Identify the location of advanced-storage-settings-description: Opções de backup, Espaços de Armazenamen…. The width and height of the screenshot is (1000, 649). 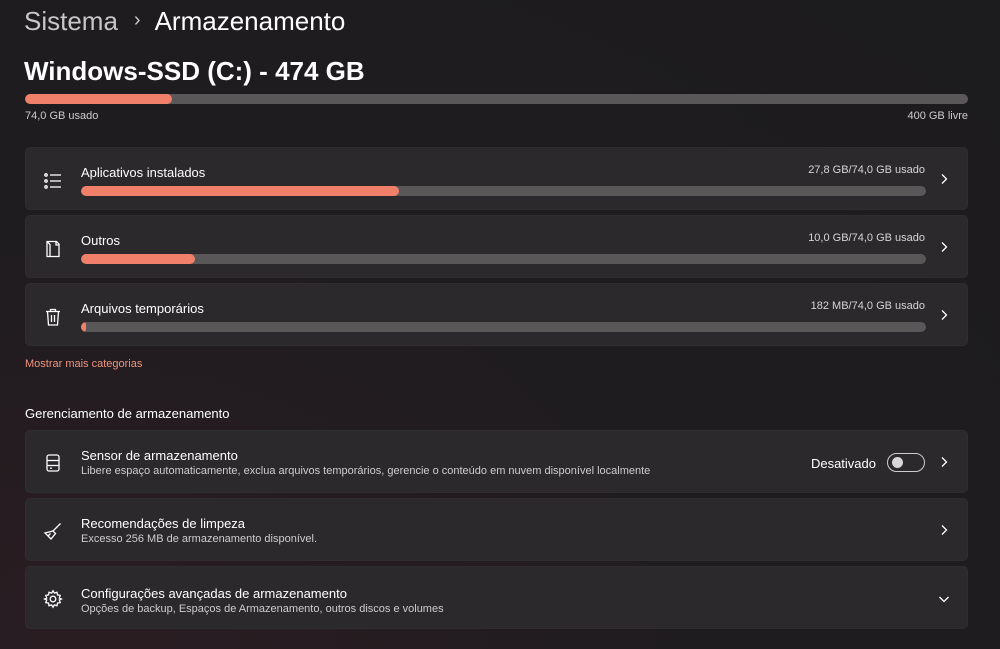
(262, 609).